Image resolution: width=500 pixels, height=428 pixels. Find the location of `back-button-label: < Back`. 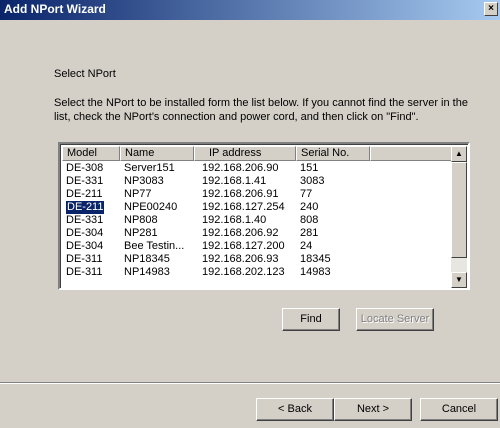

back-button-label: < Back is located at coordinates (295, 409).